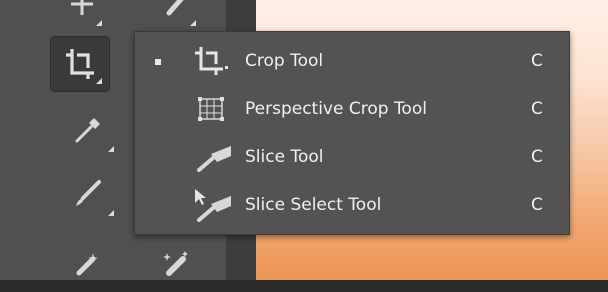 The width and height of the screenshot is (608, 292). I want to click on crop-tool-button, so click(80, 64).